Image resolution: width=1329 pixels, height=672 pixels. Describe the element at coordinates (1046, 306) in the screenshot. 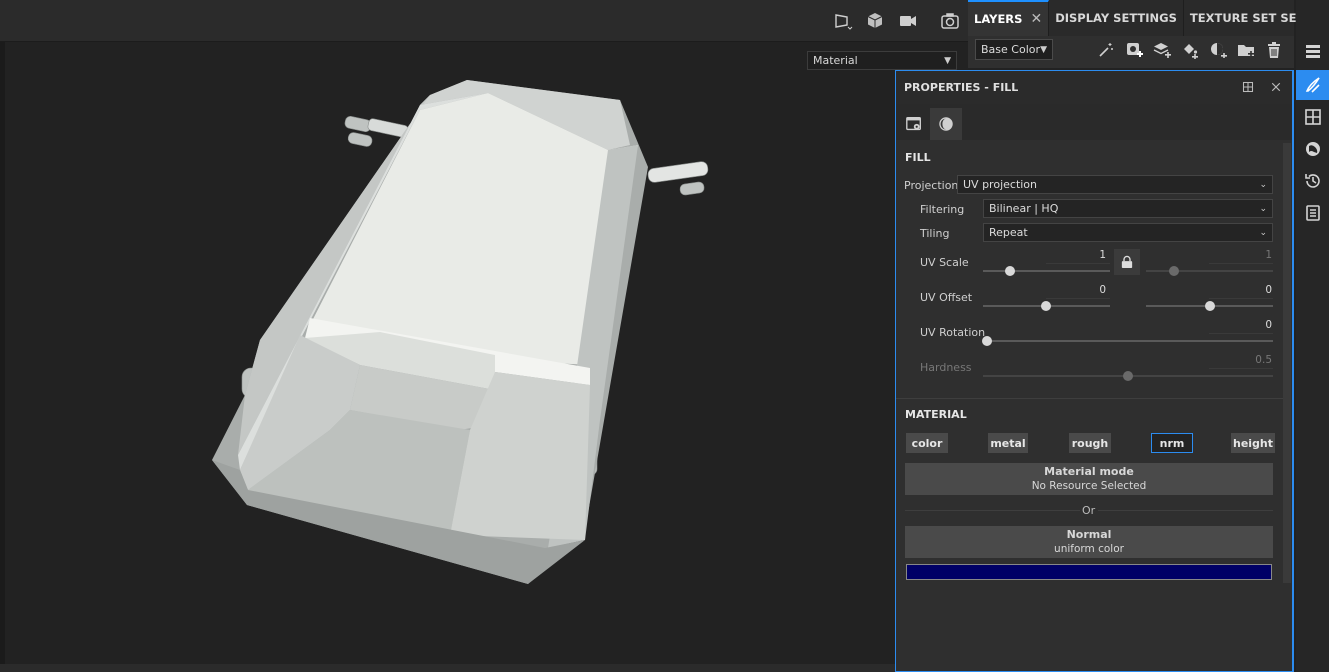

I see `uv-offset-u-slider-thumb` at that location.